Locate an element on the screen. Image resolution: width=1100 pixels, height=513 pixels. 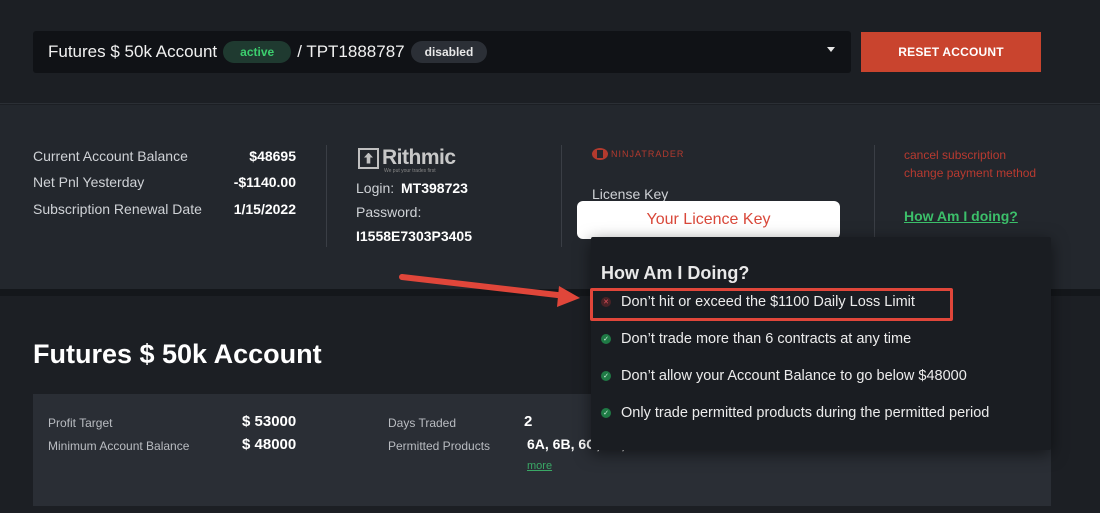
annotation-arrow-icon is located at coordinates (489, 290).